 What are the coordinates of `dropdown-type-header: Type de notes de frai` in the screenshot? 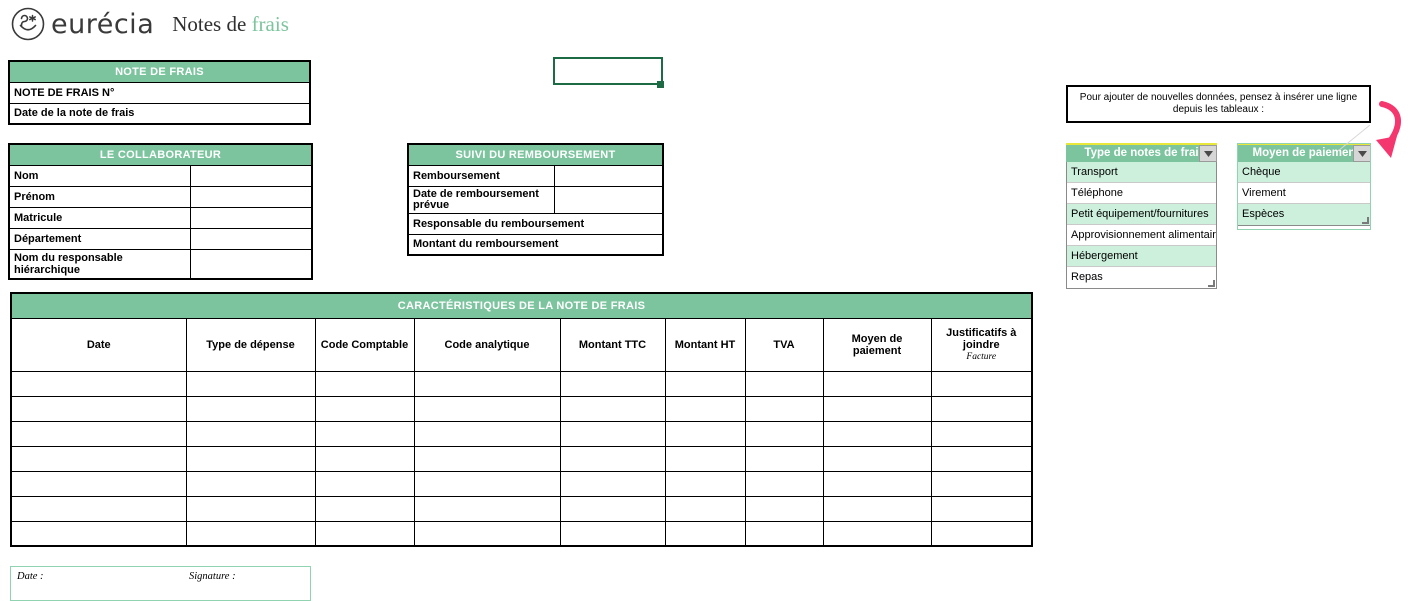 It's located at (1141, 152).